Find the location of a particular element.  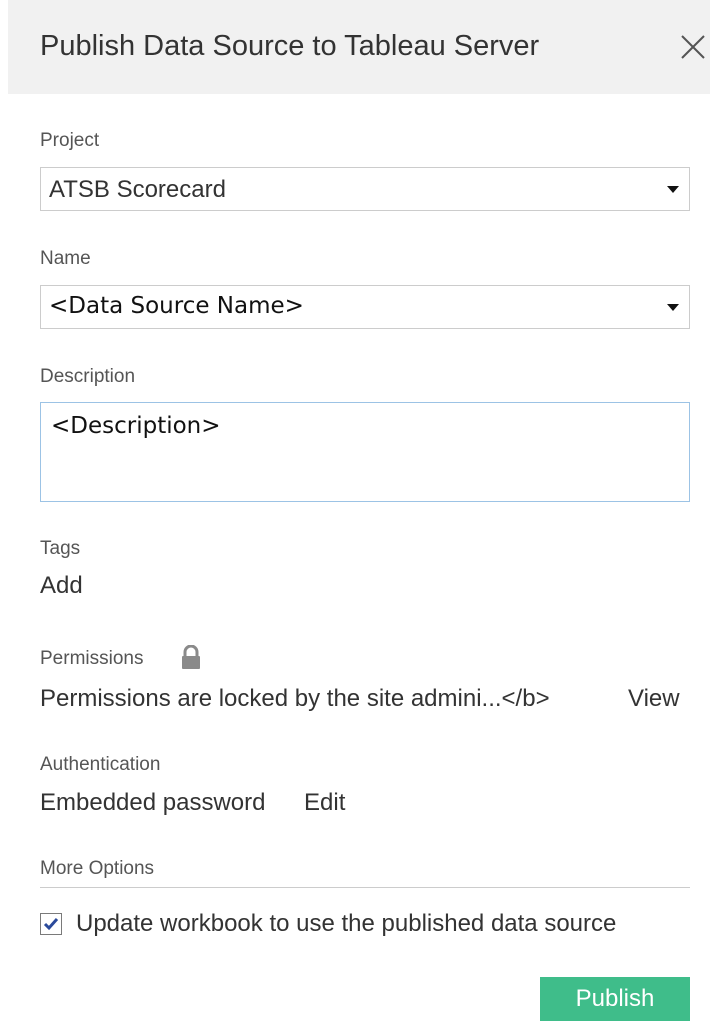

more-options-label: More Options is located at coordinates (97, 868).